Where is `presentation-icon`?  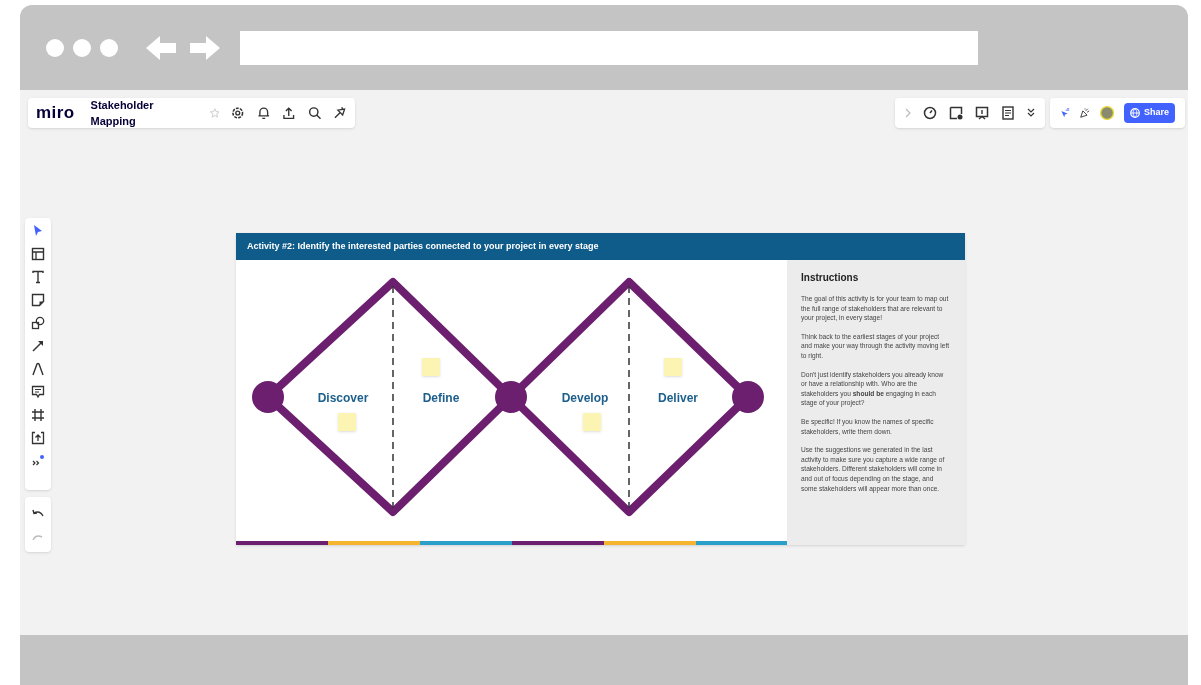
presentation-icon is located at coordinates (982, 113).